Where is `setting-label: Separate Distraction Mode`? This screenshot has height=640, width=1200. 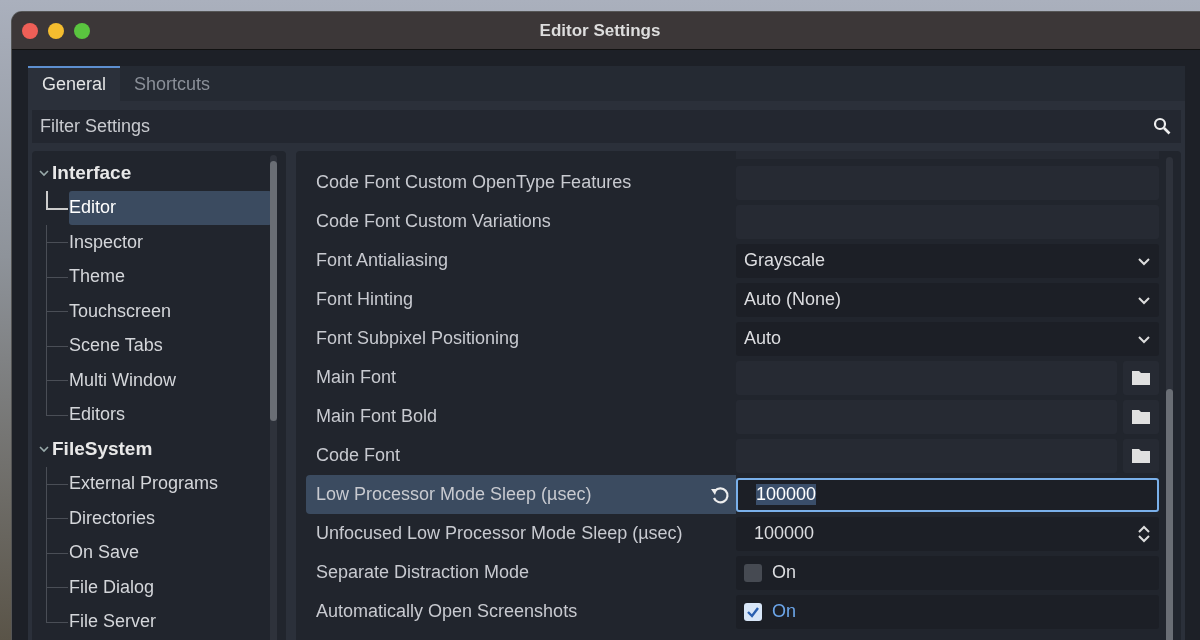
setting-label: Separate Distraction Mode is located at coordinates (423, 572).